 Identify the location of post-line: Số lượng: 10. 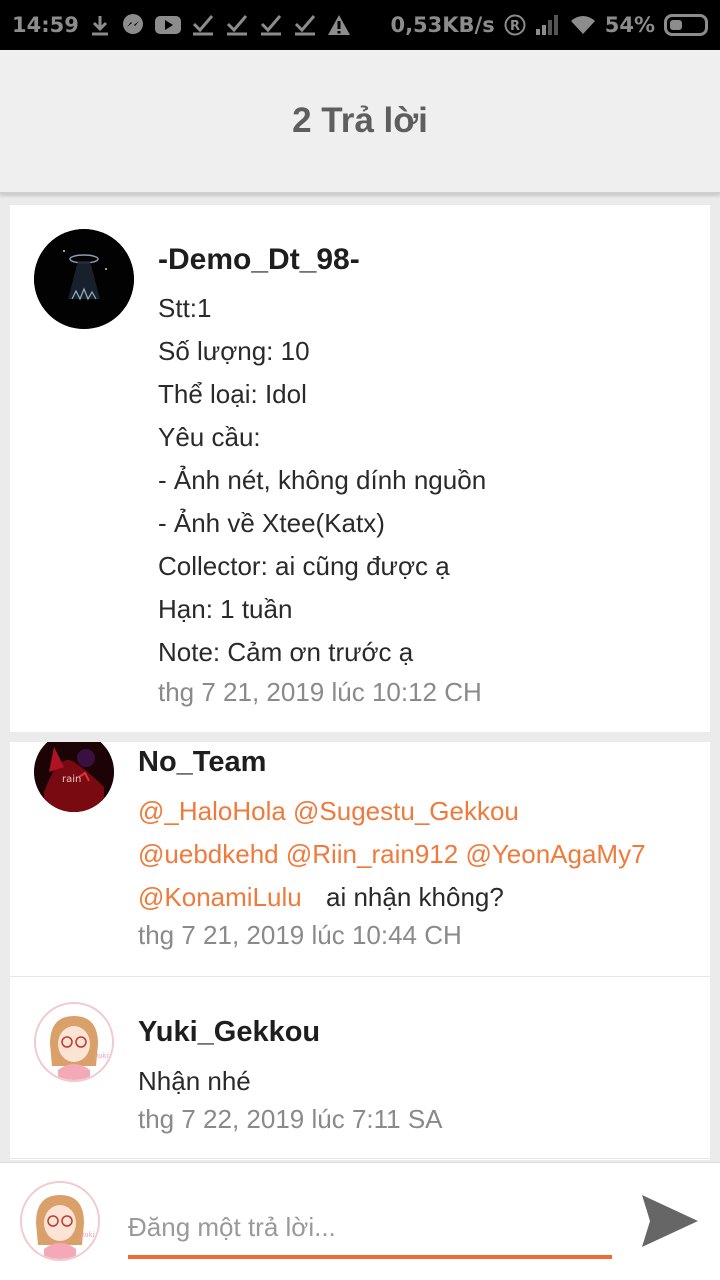
(234, 351).